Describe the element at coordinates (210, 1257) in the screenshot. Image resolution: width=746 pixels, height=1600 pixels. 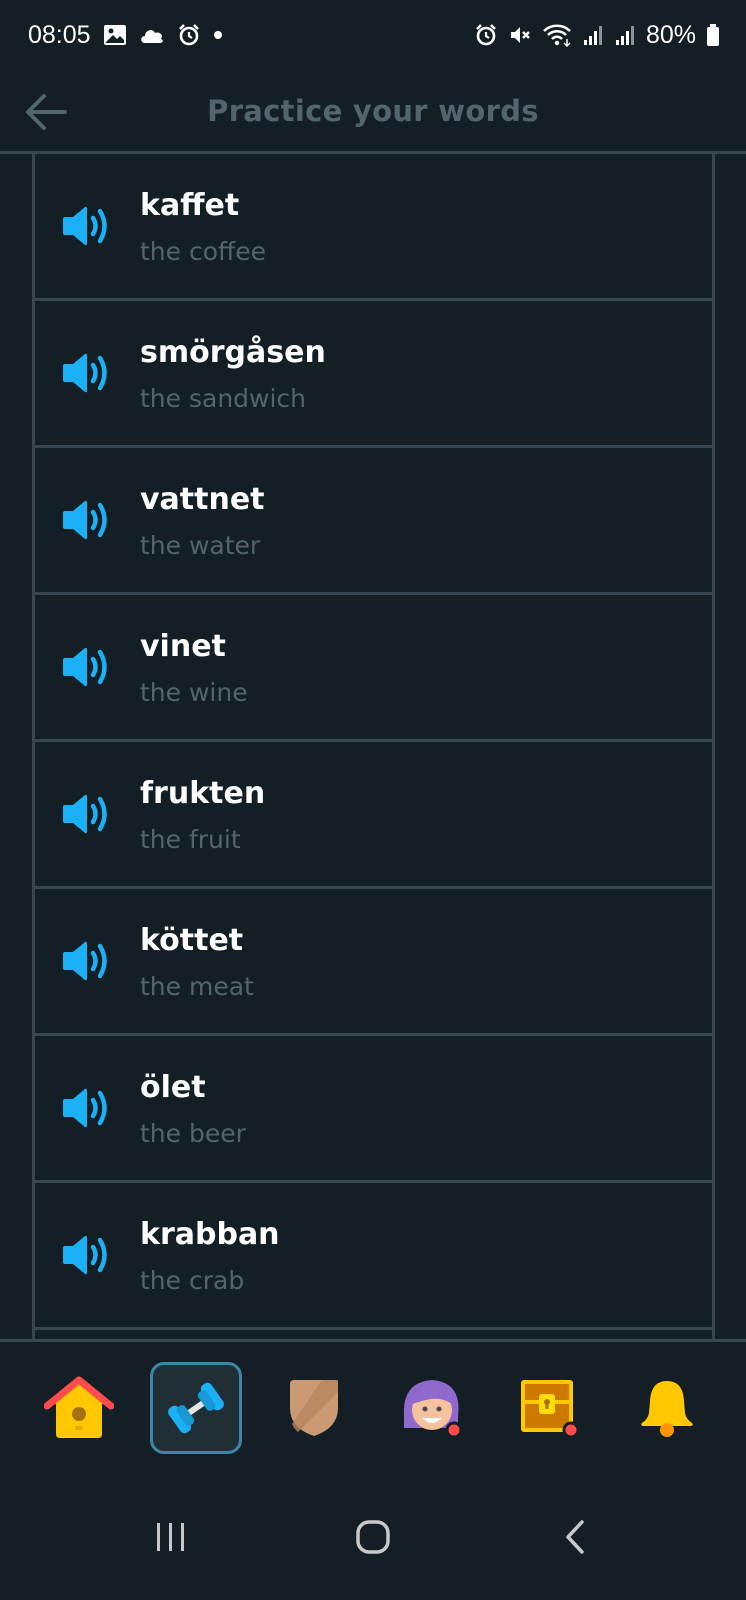
I see `word-text: krabban the crab` at that location.